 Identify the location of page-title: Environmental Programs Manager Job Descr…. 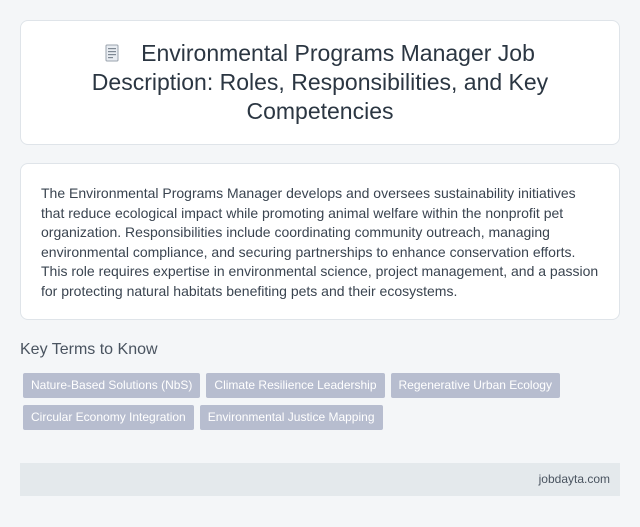
(320, 82).